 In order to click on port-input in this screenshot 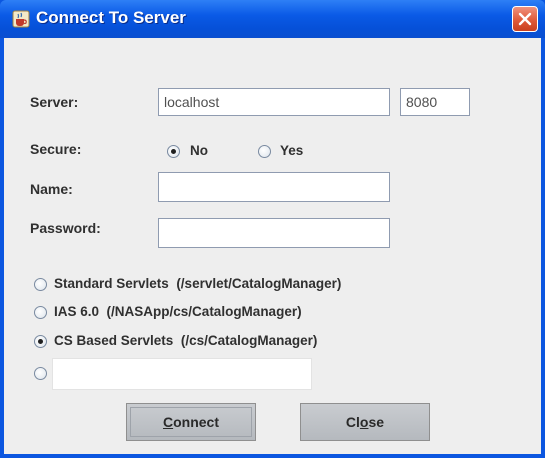, I will do `click(435, 102)`.